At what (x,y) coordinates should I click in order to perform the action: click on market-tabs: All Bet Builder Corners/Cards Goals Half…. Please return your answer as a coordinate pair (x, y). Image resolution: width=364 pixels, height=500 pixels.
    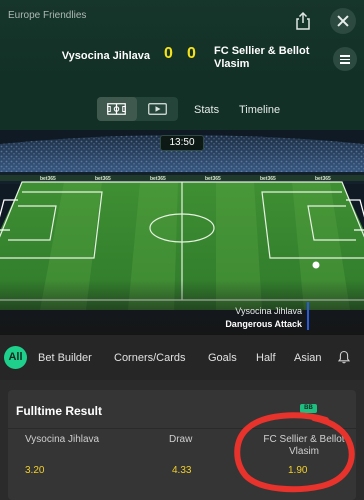
    Looking at the image, I should click on (182, 357).